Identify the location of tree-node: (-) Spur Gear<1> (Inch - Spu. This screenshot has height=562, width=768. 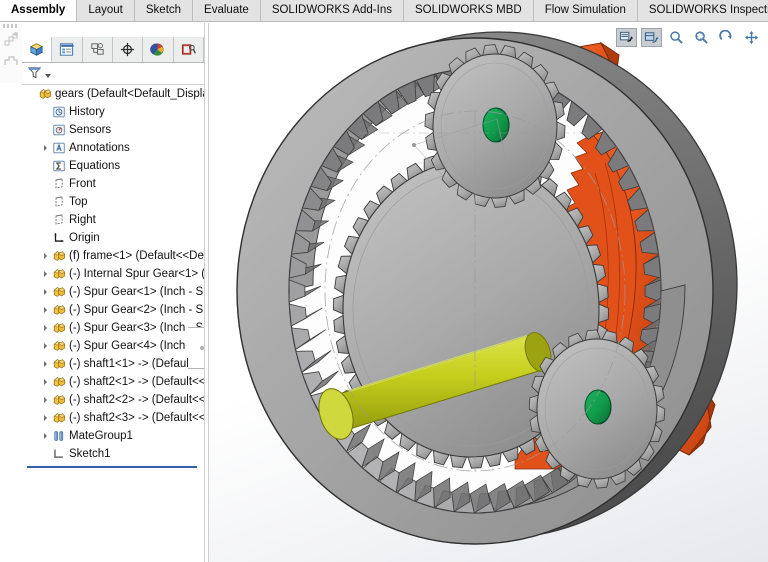
(113, 292).